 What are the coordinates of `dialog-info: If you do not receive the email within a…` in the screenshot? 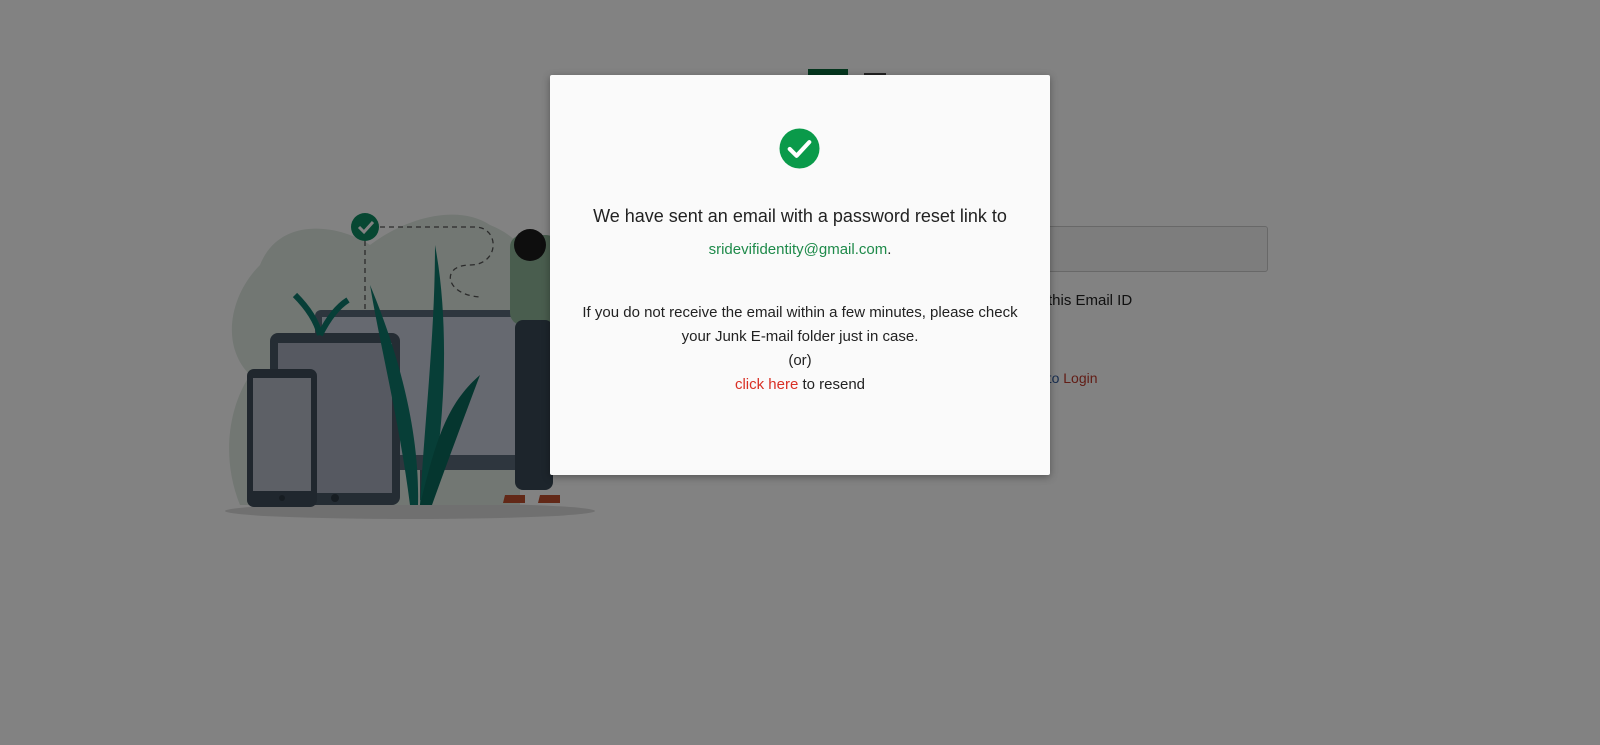 It's located at (800, 349).